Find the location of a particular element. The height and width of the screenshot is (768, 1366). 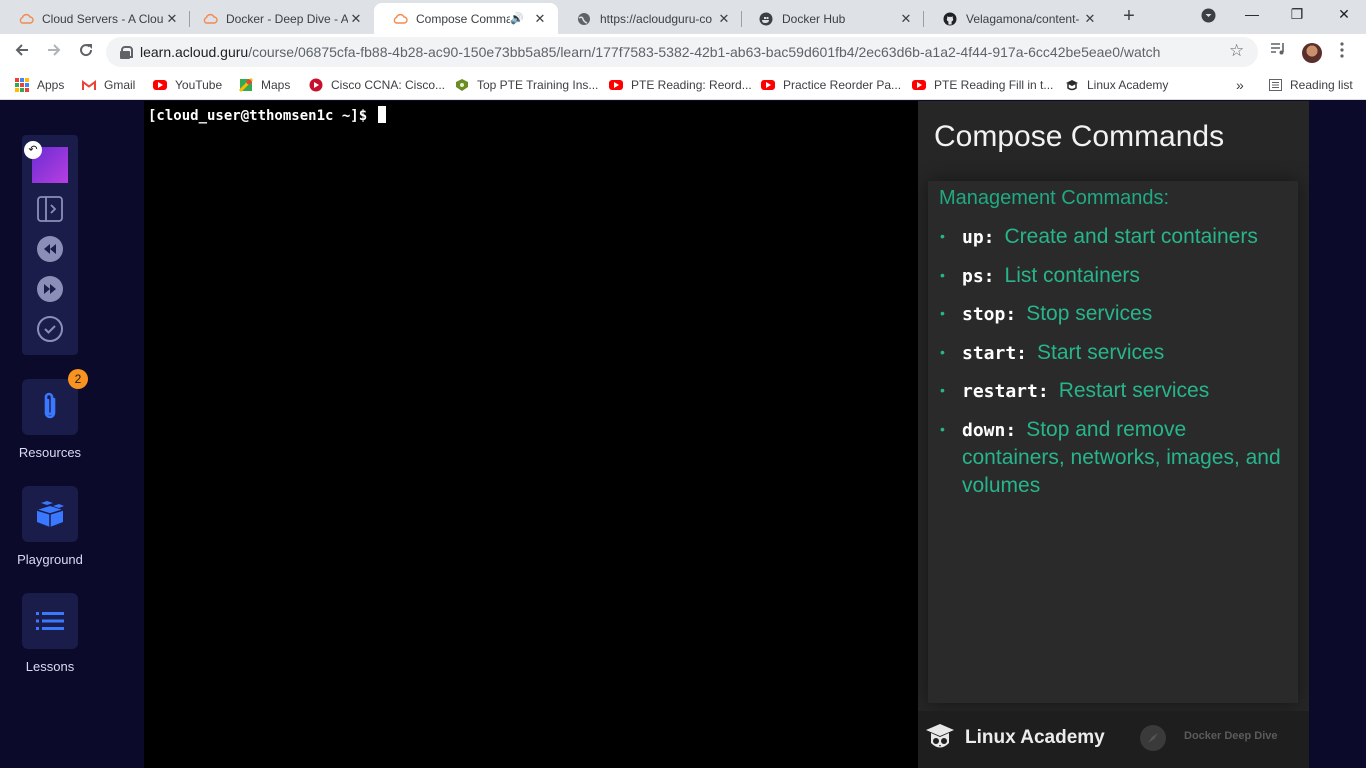

back-button is located at coordinates (22, 52).